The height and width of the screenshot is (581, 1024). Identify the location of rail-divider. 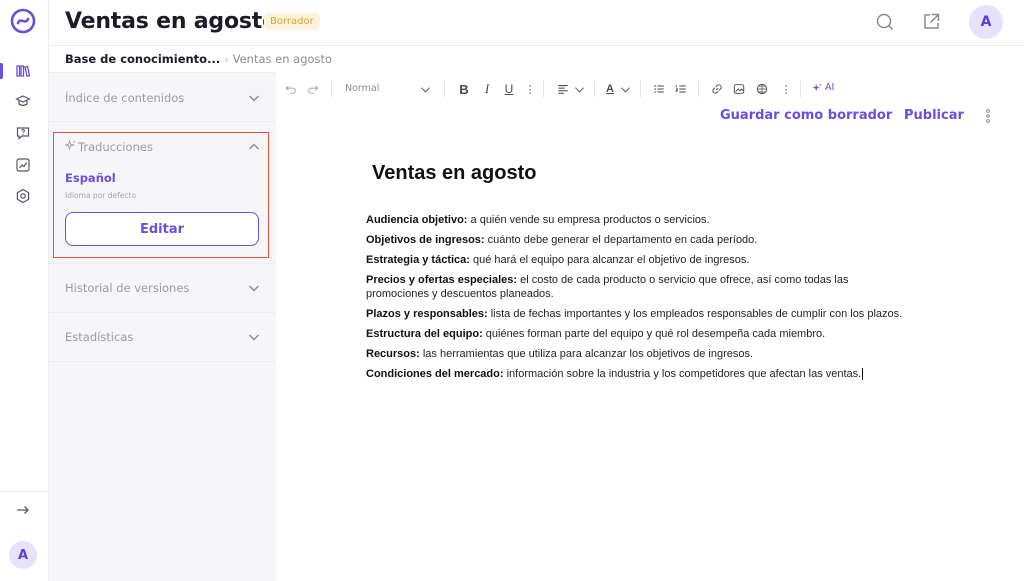
(24, 491).